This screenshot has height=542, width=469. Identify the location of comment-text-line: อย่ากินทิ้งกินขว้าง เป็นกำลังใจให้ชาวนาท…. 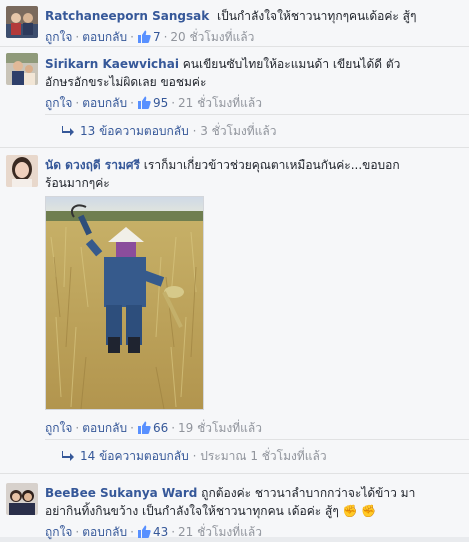
(192, 511).